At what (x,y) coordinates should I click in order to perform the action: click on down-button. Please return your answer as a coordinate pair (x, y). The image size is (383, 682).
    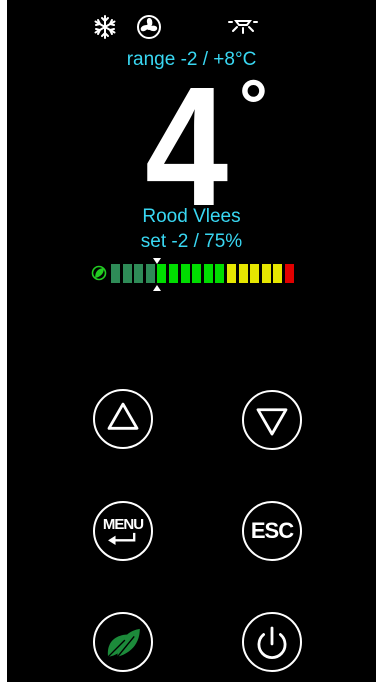
    Looking at the image, I should click on (272, 420).